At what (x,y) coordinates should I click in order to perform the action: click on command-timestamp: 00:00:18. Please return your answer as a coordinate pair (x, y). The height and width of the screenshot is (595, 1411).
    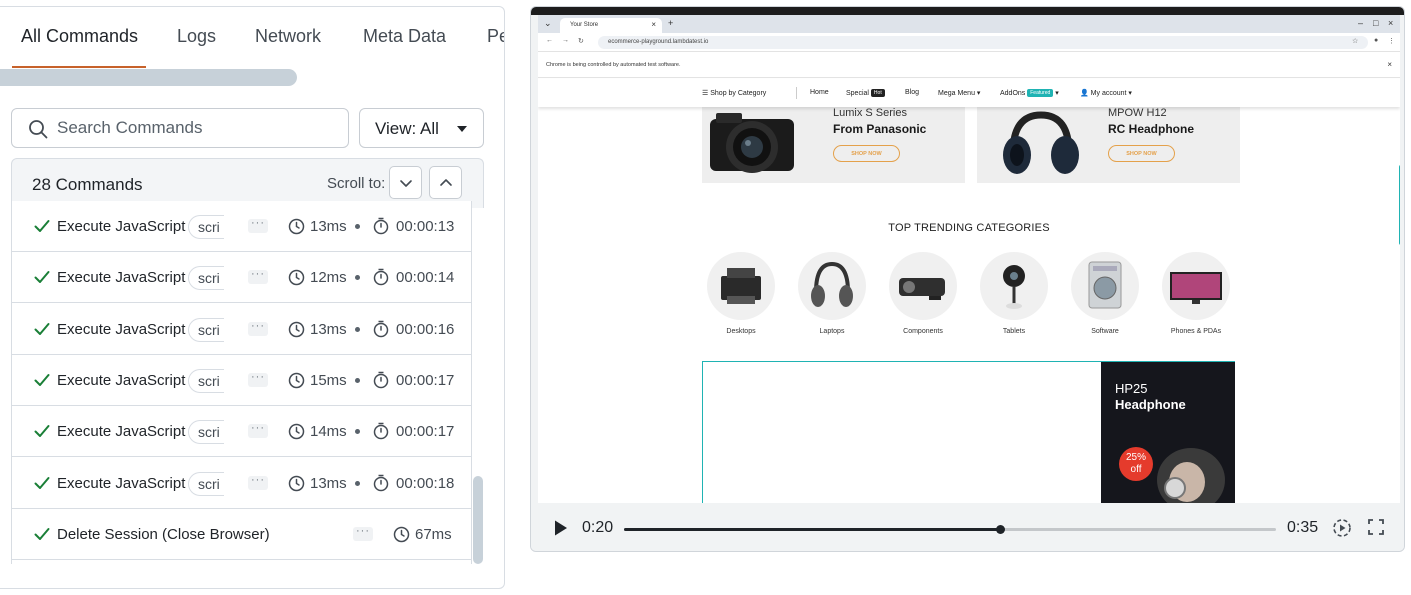
    Looking at the image, I should click on (425, 483).